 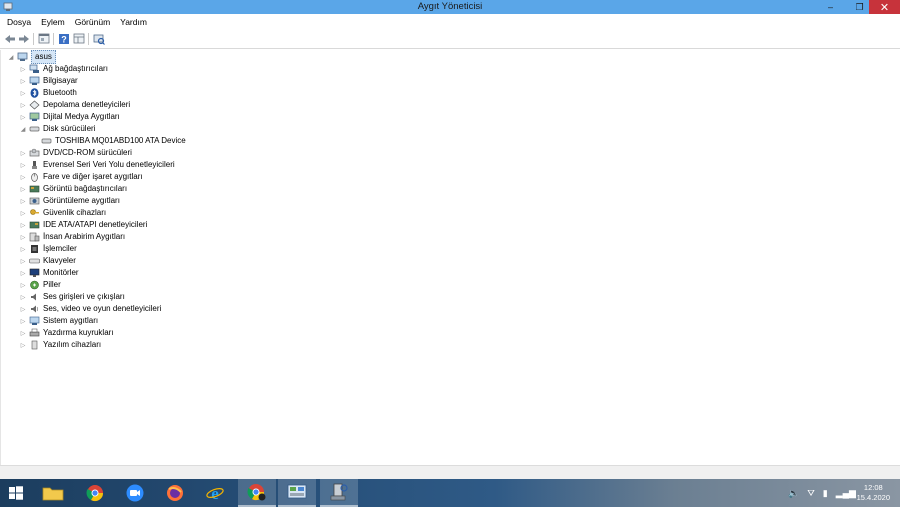 I want to click on device-manager-taskbar-icon, so click(x=339, y=492).